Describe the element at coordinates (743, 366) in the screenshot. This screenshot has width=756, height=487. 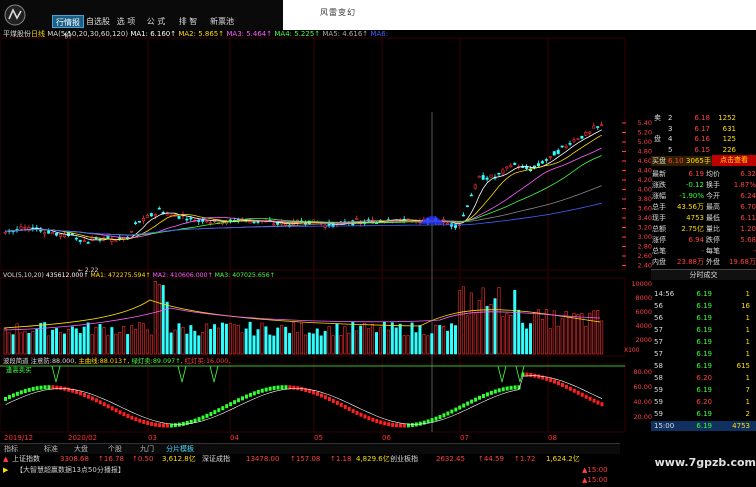
I see `tick-volume: 615` at that location.